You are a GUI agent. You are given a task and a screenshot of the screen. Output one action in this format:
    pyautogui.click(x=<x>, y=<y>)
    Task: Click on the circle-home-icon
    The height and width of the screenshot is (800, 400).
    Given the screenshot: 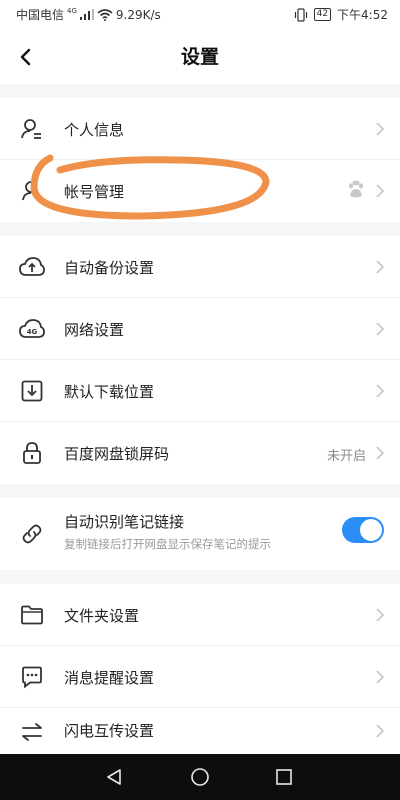 What is the action you would take?
    pyautogui.click(x=200, y=777)
    